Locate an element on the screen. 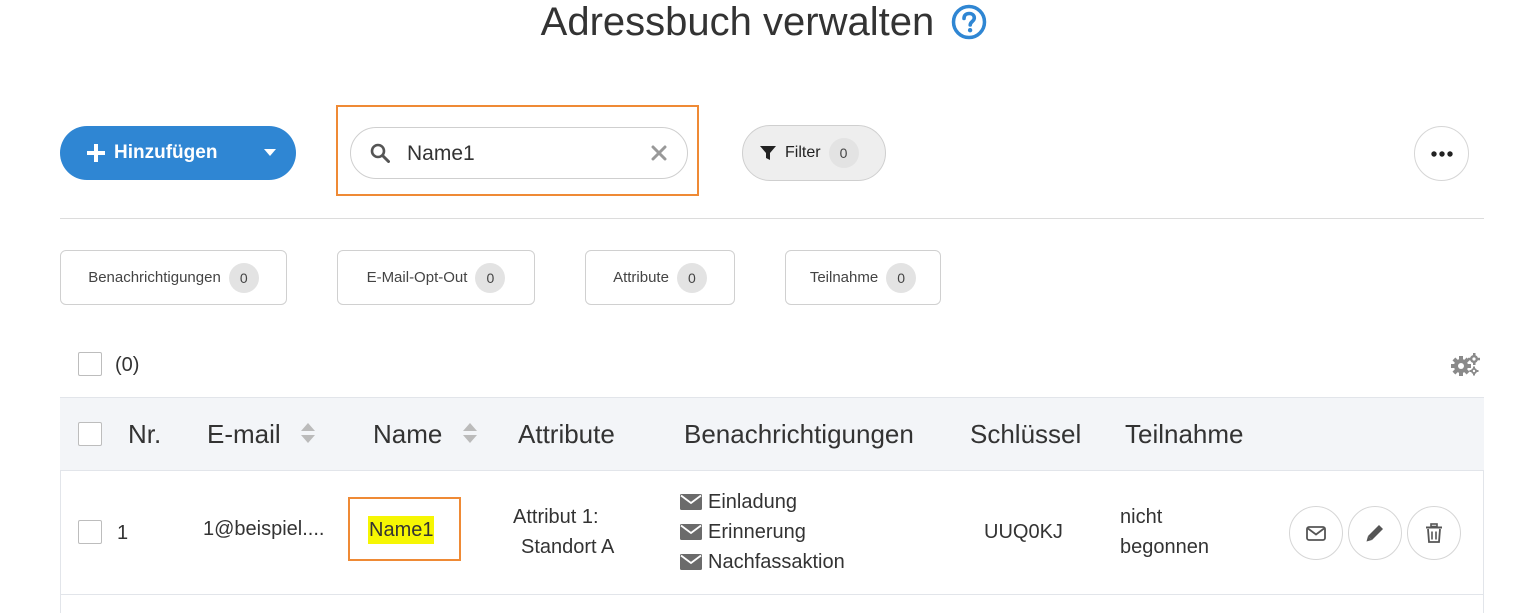  plus-icon is located at coordinates (96, 153).